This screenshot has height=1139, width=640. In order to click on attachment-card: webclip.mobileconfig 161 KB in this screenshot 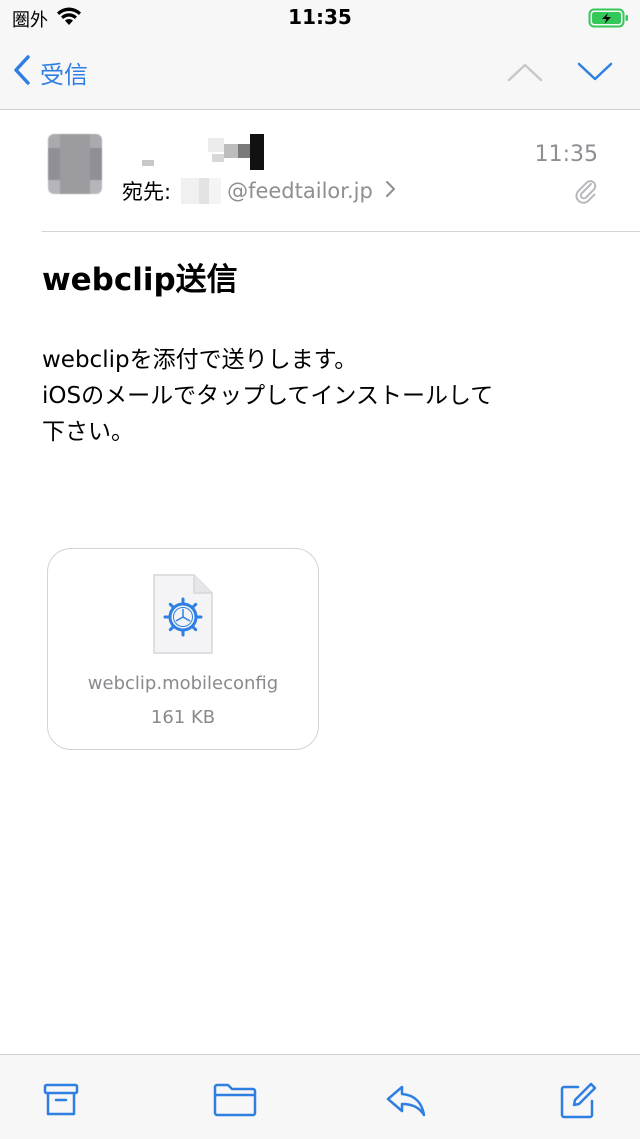, I will do `click(183, 649)`.